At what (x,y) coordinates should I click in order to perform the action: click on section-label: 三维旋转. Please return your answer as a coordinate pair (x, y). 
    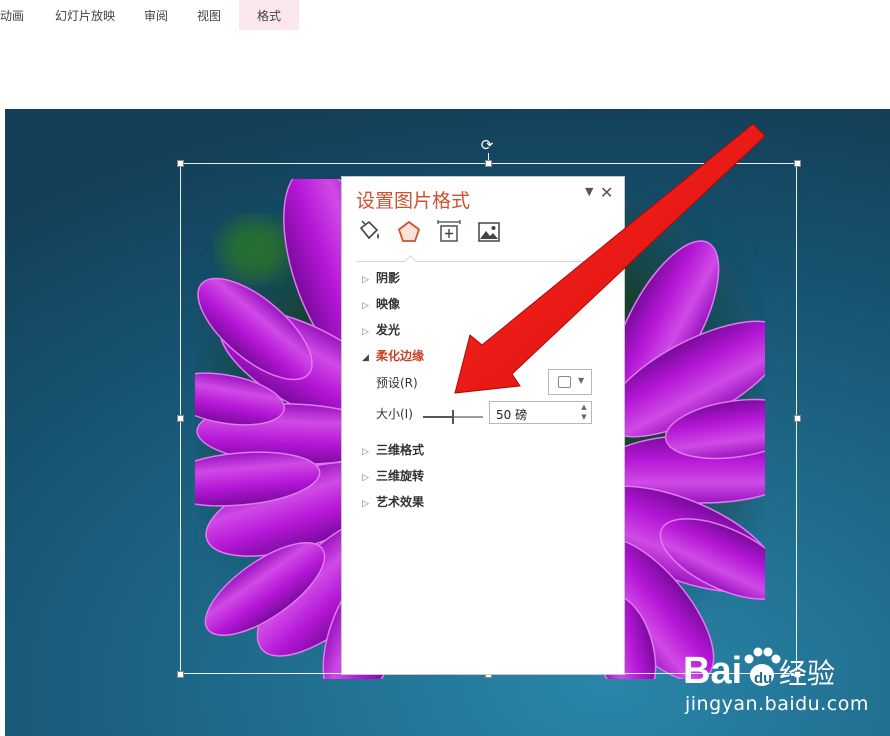
    Looking at the image, I should click on (400, 476).